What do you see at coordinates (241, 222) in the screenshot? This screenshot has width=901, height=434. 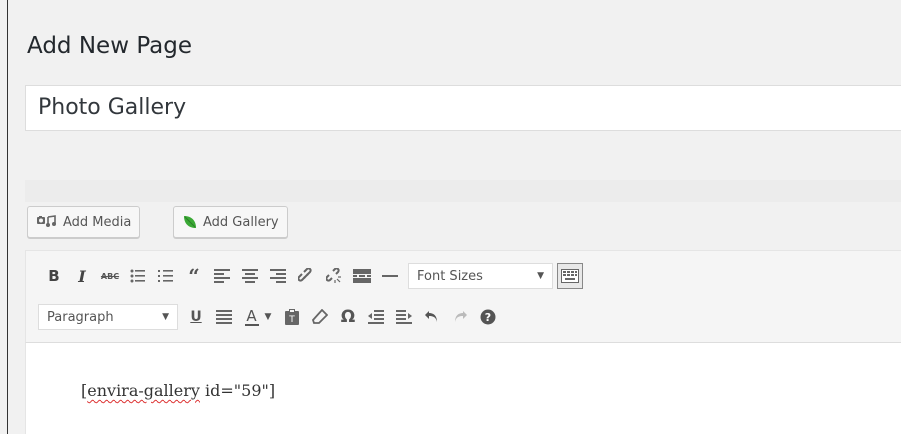 I see `add-gallery-label: Add Gallery` at bounding box center [241, 222].